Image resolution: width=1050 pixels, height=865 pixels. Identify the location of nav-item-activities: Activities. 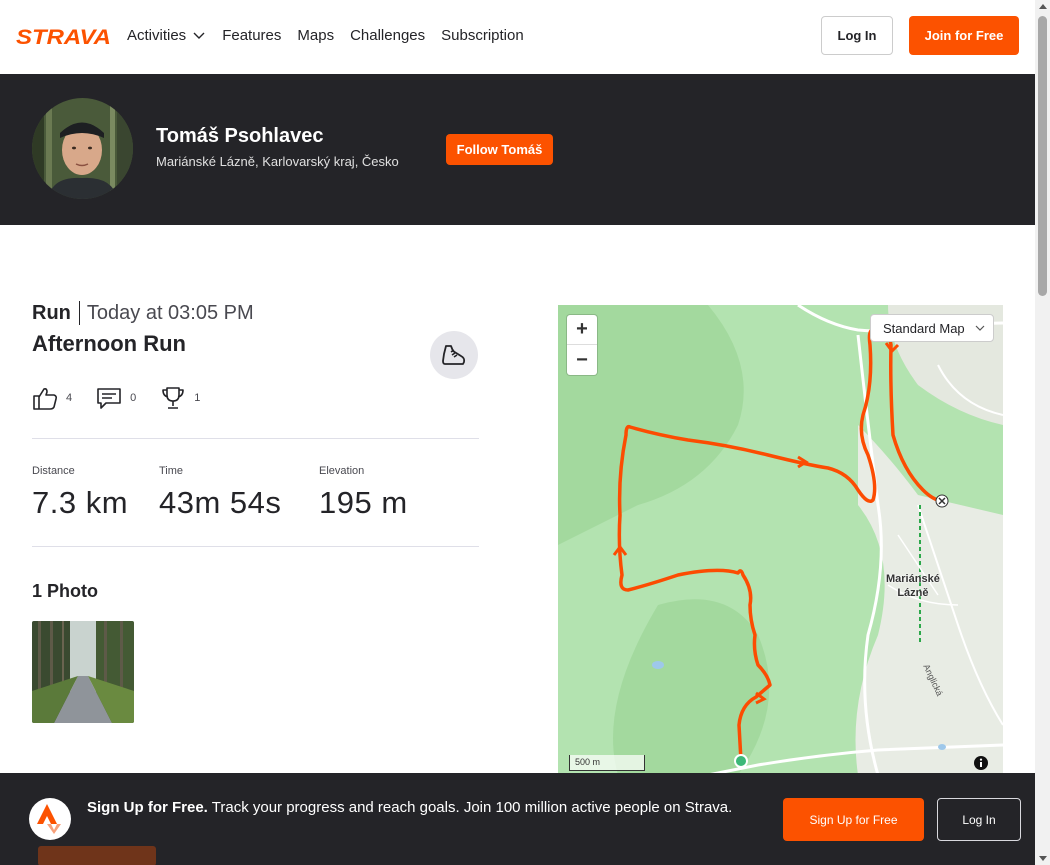
(166, 35).